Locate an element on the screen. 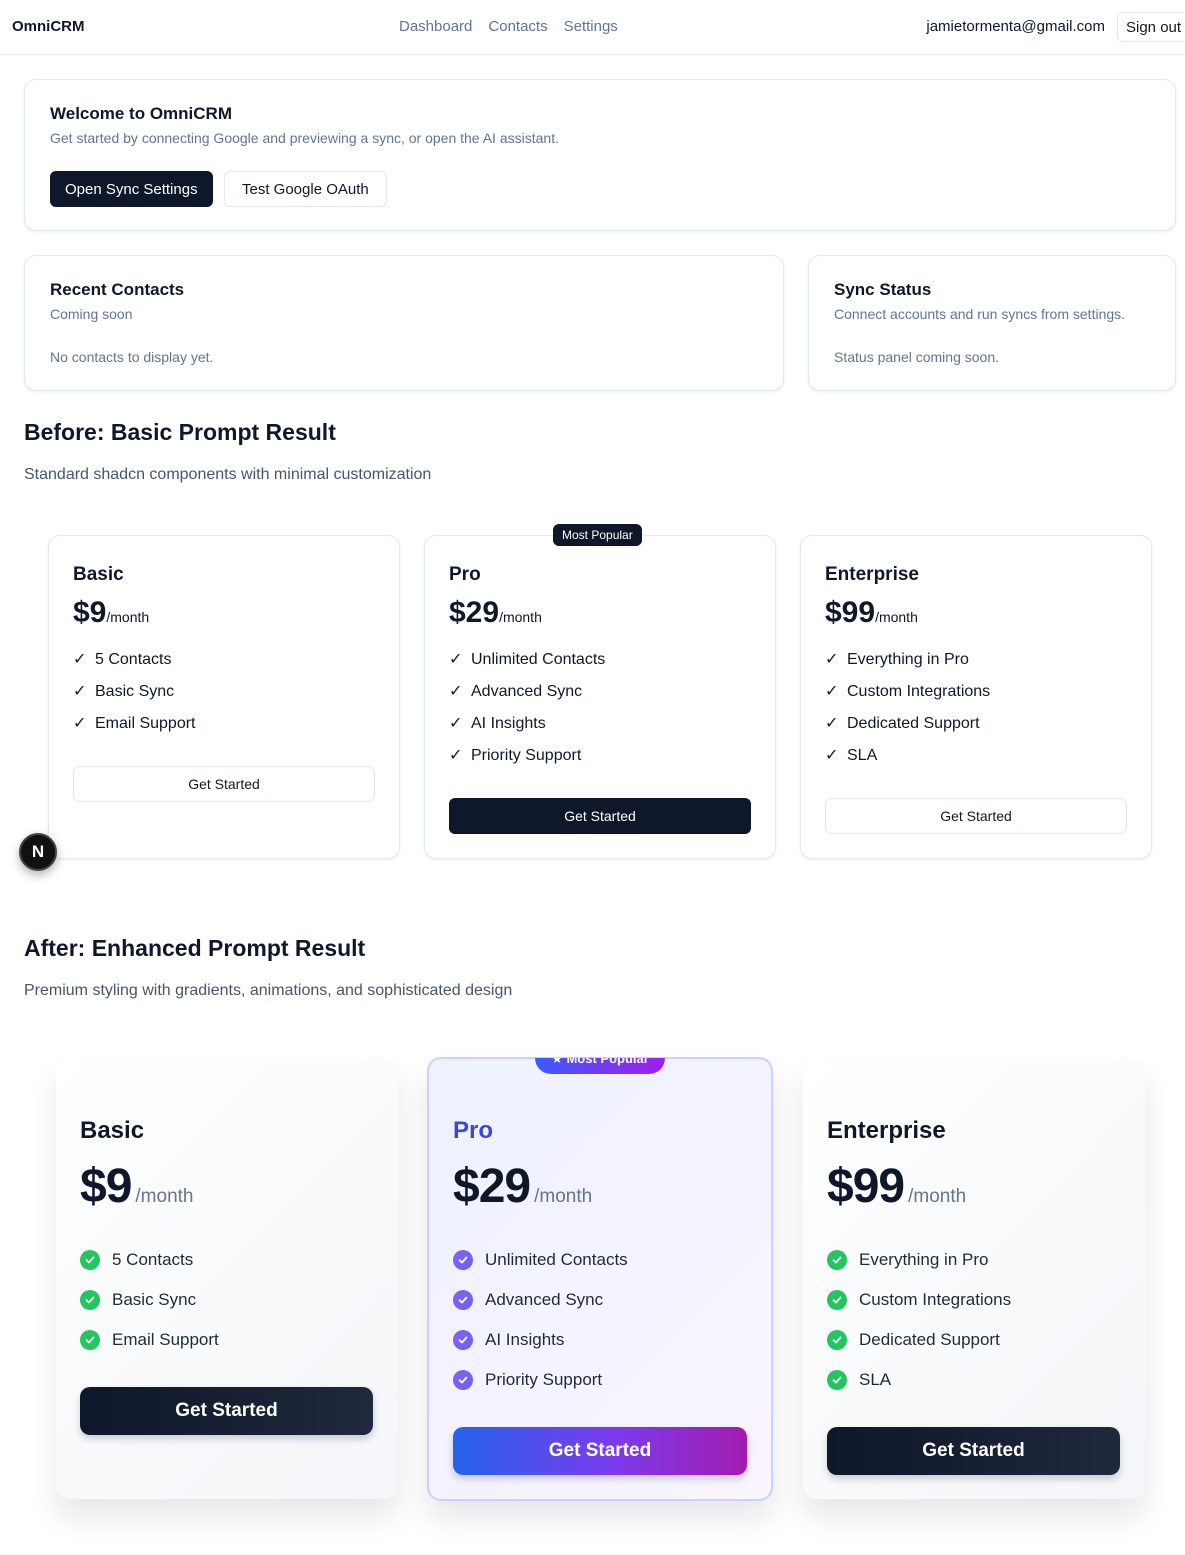  nav-links: Dashboard Contacts Settings is located at coordinates (508, 26).